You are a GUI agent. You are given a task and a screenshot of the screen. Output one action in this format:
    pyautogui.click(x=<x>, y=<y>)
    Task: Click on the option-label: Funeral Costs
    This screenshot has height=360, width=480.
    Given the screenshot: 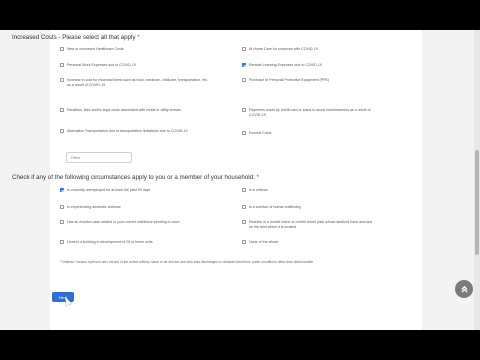 What is the action you would take?
    pyautogui.click(x=260, y=133)
    